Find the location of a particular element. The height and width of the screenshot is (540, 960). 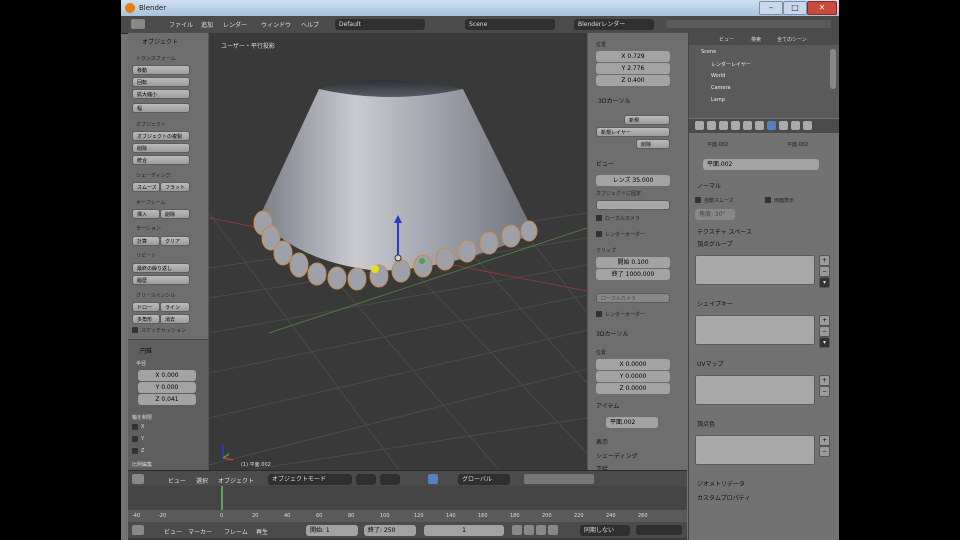

mesh-name-field: 平面.002 is located at coordinates (761, 164).